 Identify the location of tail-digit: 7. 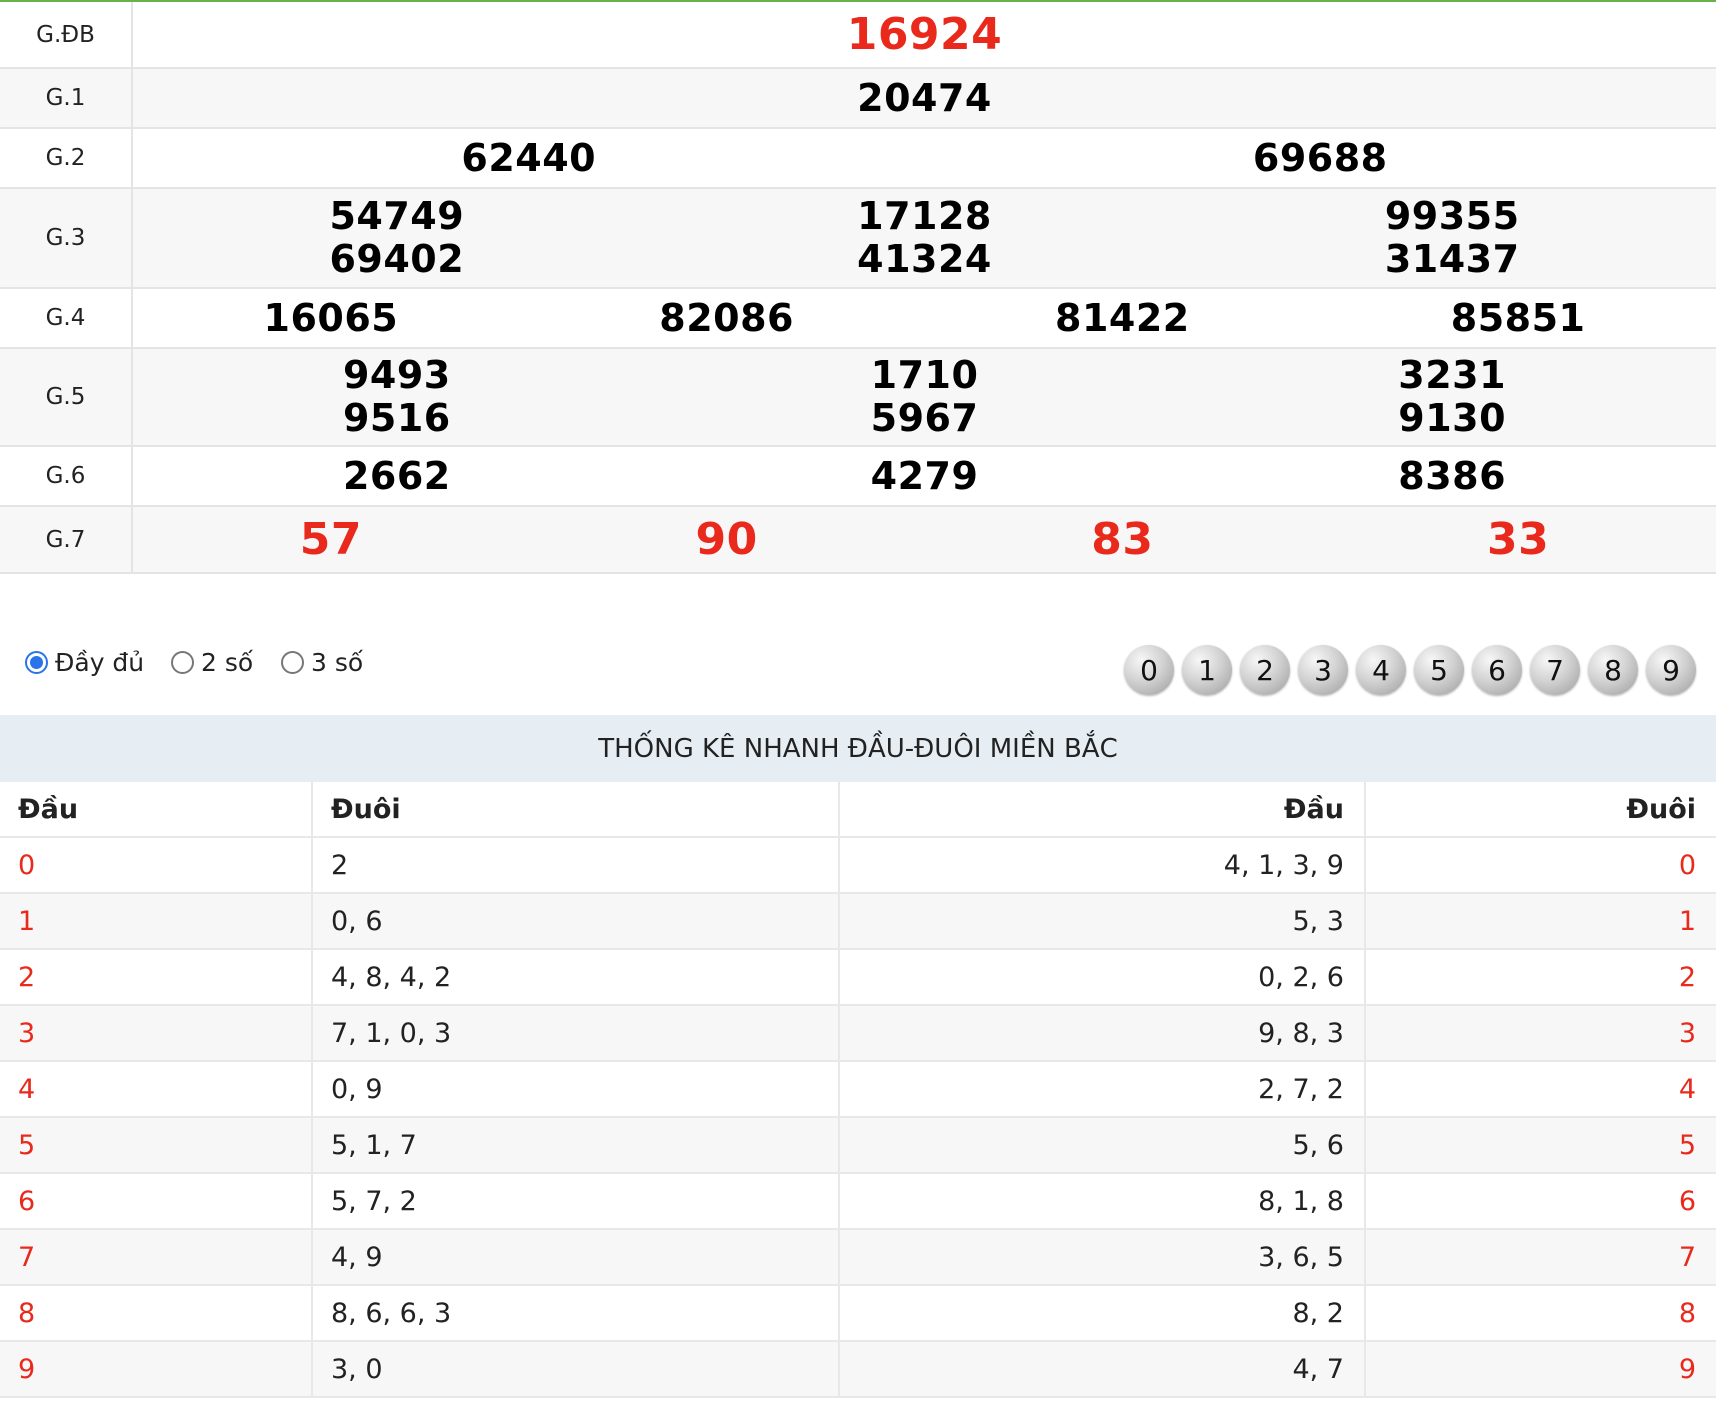
(1687, 1257).